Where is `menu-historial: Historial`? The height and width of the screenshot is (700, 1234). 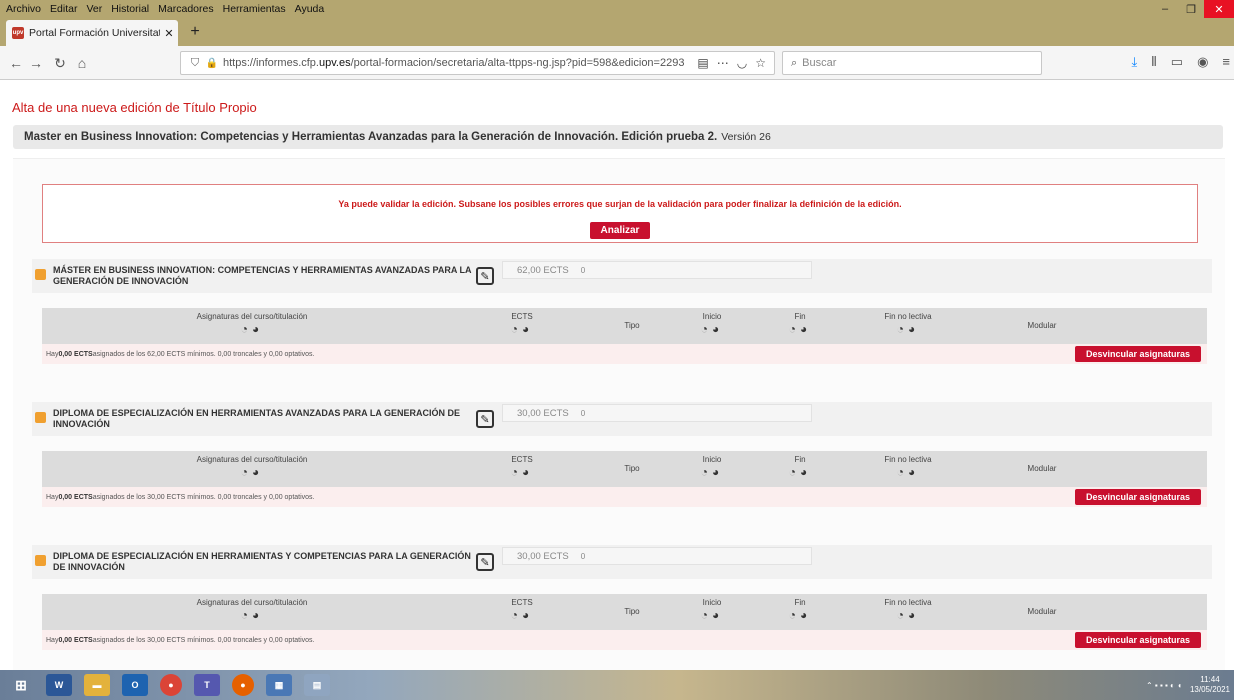 menu-historial: Historial is located at coordinates (130, 9).